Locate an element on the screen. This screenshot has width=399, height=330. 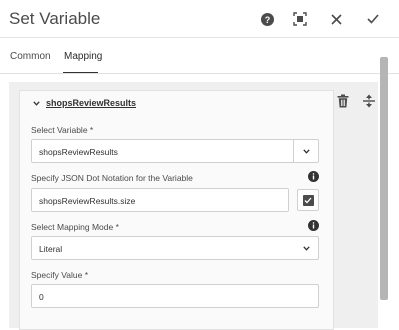
mapping-mode-dropdown: Literal is located at coordinates (175, 248).